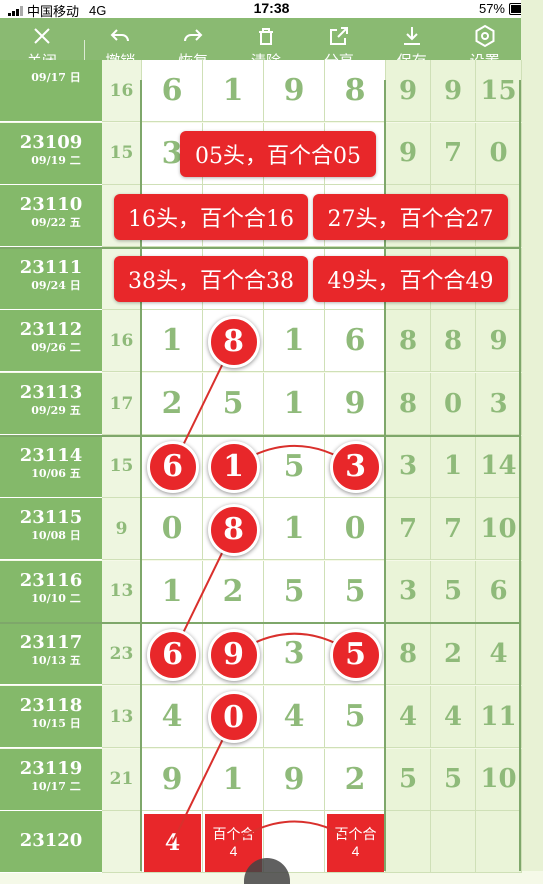 The height and width of the screenshot is (884, 543). I want to click on battery-percent: 57%, so click(491, 8).